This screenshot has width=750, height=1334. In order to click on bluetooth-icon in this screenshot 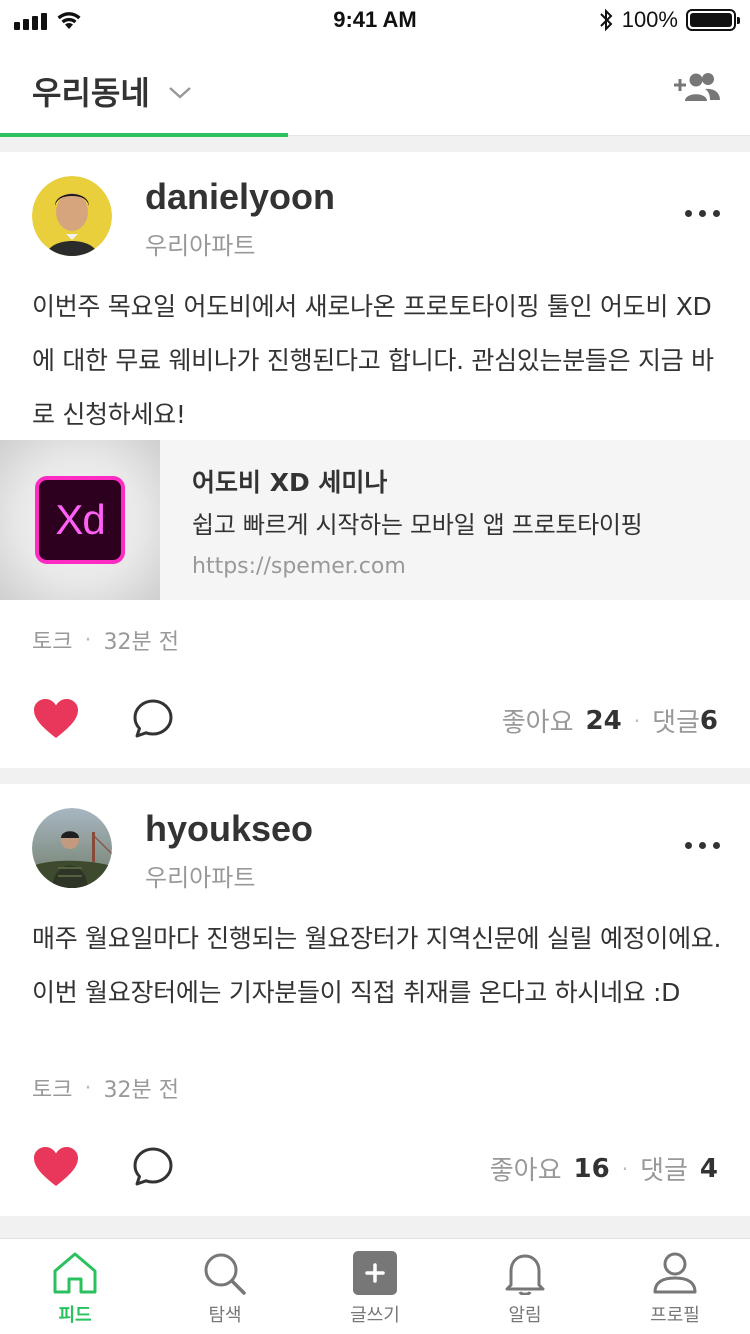, I will do `click(606, 20)`.